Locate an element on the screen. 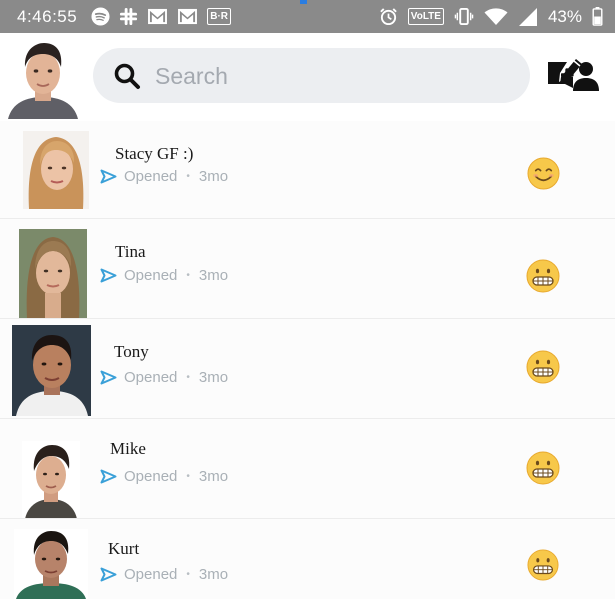  wifi-icon is located at coordinates (496, 16).